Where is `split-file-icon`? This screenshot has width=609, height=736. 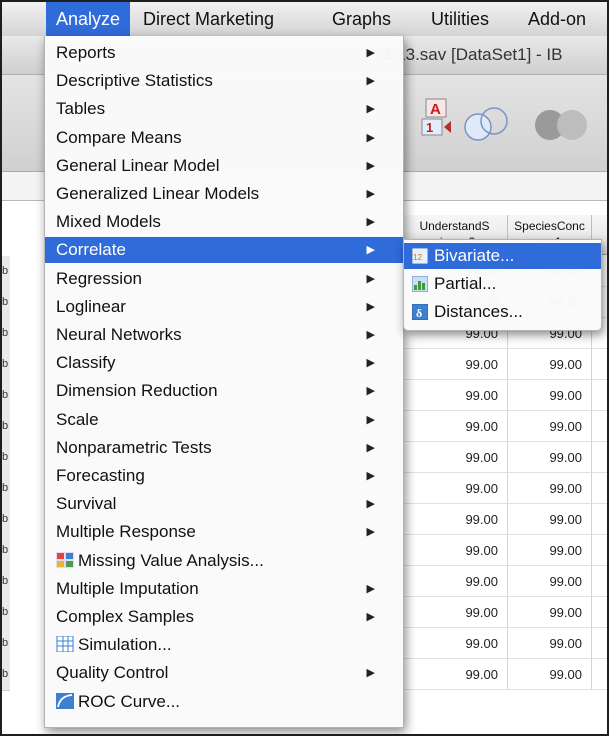 split-file-icon is located at coordinates (567, 127).